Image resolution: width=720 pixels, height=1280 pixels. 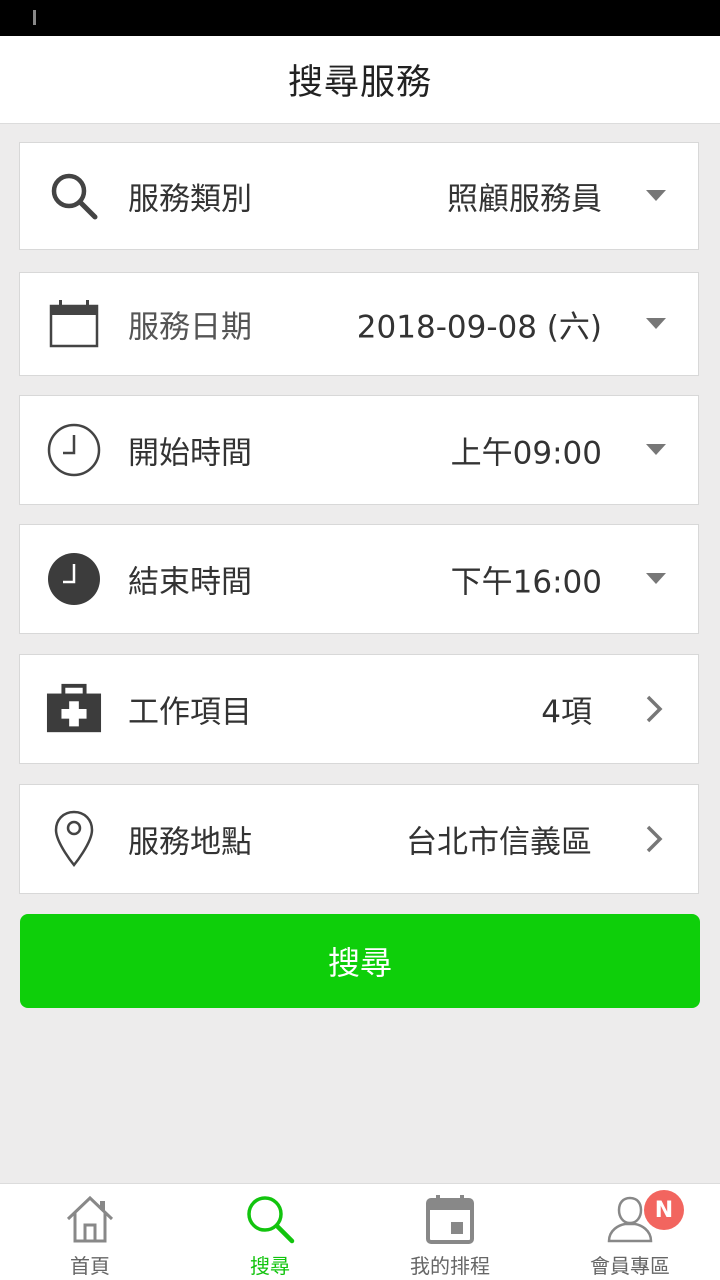 What do you see at coordinates (74, 579) in the screenshot?
I see `clock-filled-icon` at bounding box center [74, 579].